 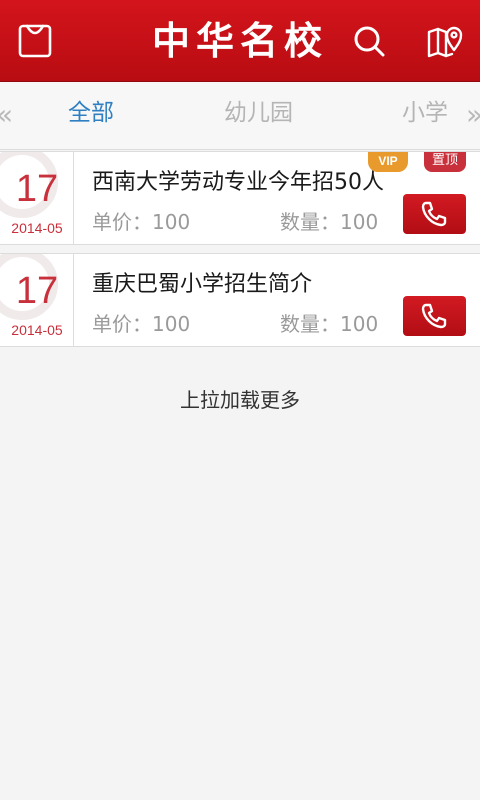 I want to click on pinned-badge: 置顶, so click(x=445, y=162).